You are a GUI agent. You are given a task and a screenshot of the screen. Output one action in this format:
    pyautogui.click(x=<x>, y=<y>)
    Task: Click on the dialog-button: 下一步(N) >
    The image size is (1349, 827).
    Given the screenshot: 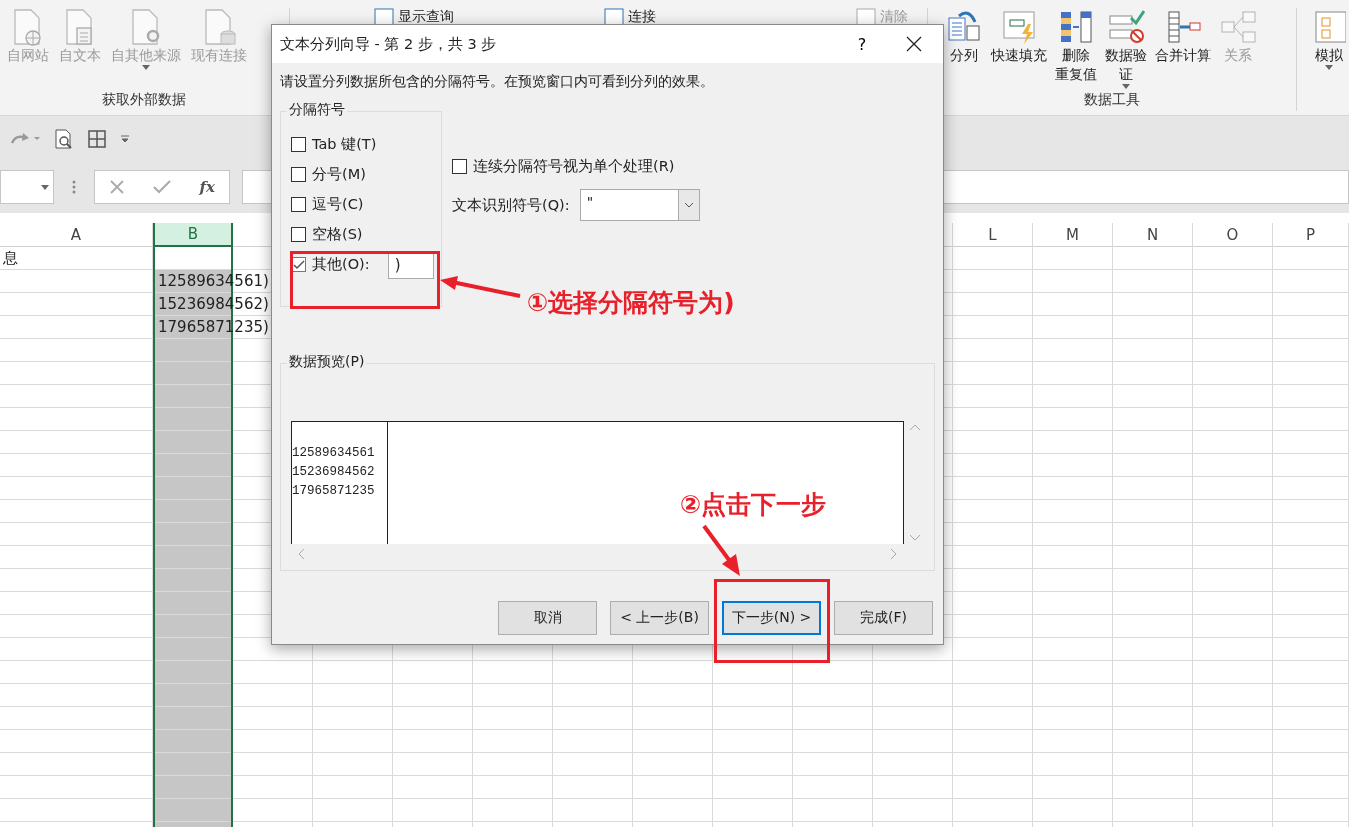 What is the action you would take?
    pyautogui.click(x=771, y=618)
    